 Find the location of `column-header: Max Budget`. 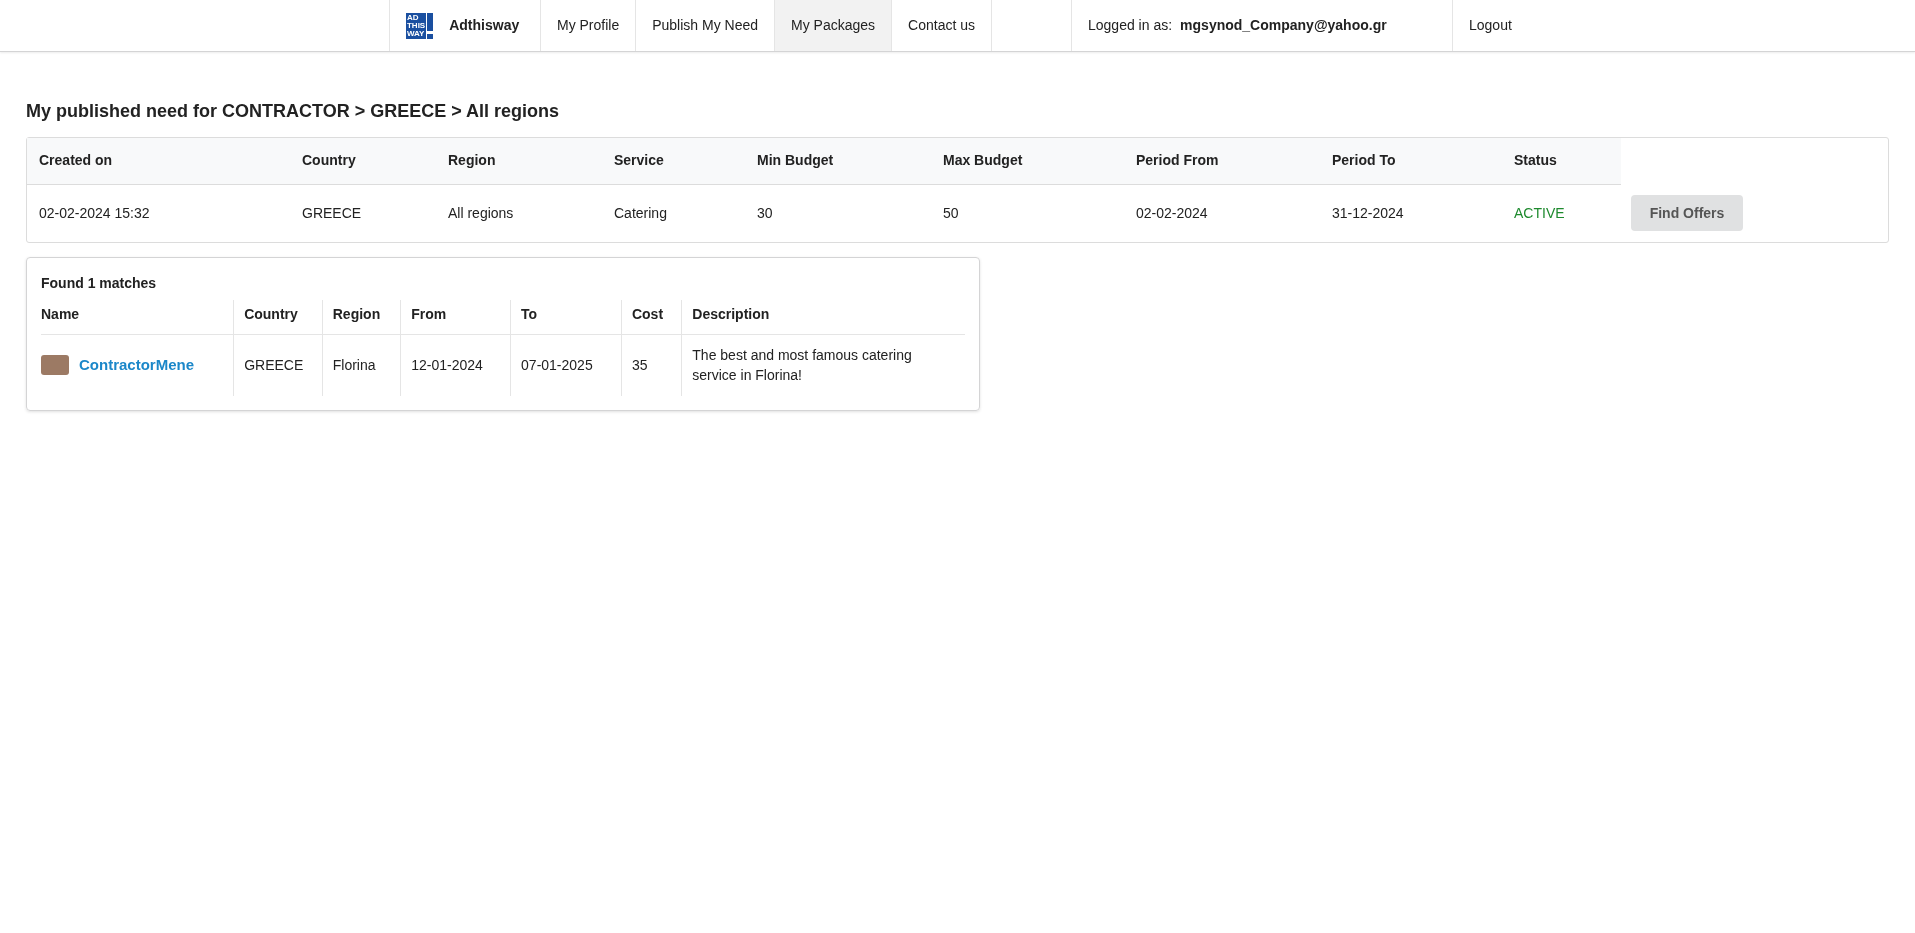

column-header: Max Budget is located at coordinates (1027, 161).